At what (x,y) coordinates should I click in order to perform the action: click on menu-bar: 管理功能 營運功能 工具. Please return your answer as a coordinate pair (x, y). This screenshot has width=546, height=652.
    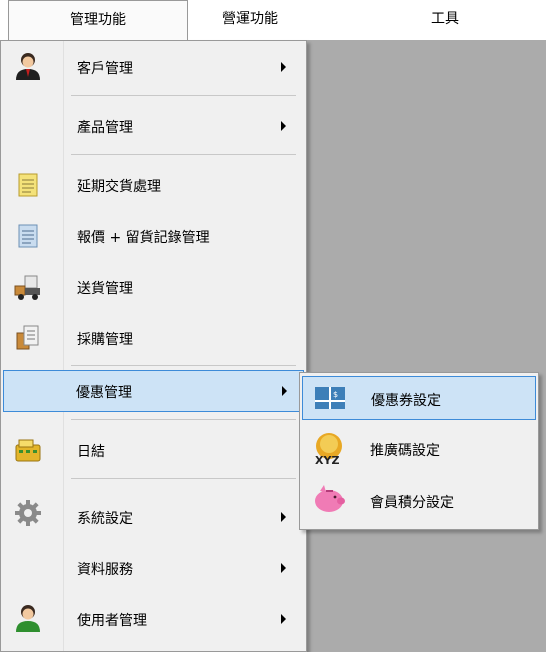
    Looking at the image, I should click on (273, 20).